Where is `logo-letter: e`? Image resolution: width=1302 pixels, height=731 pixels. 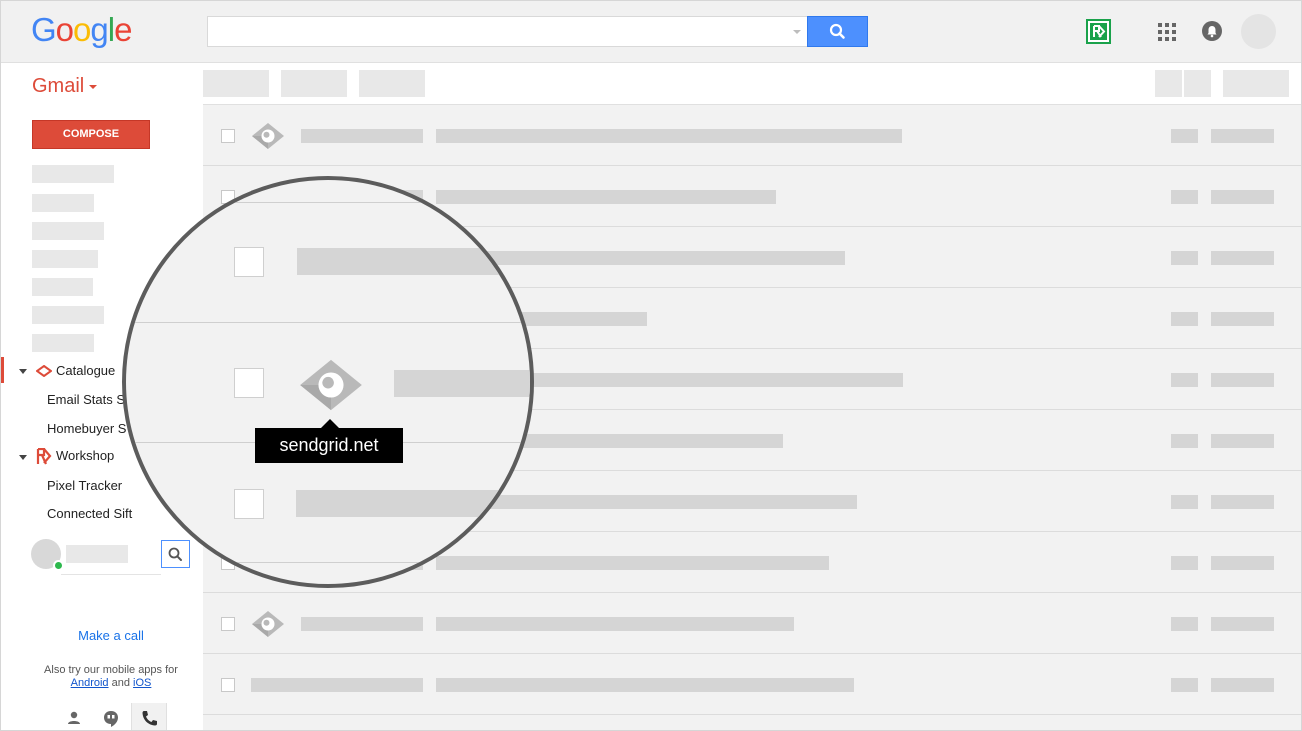
logo-letter: e is located at coordinates (123, 29).